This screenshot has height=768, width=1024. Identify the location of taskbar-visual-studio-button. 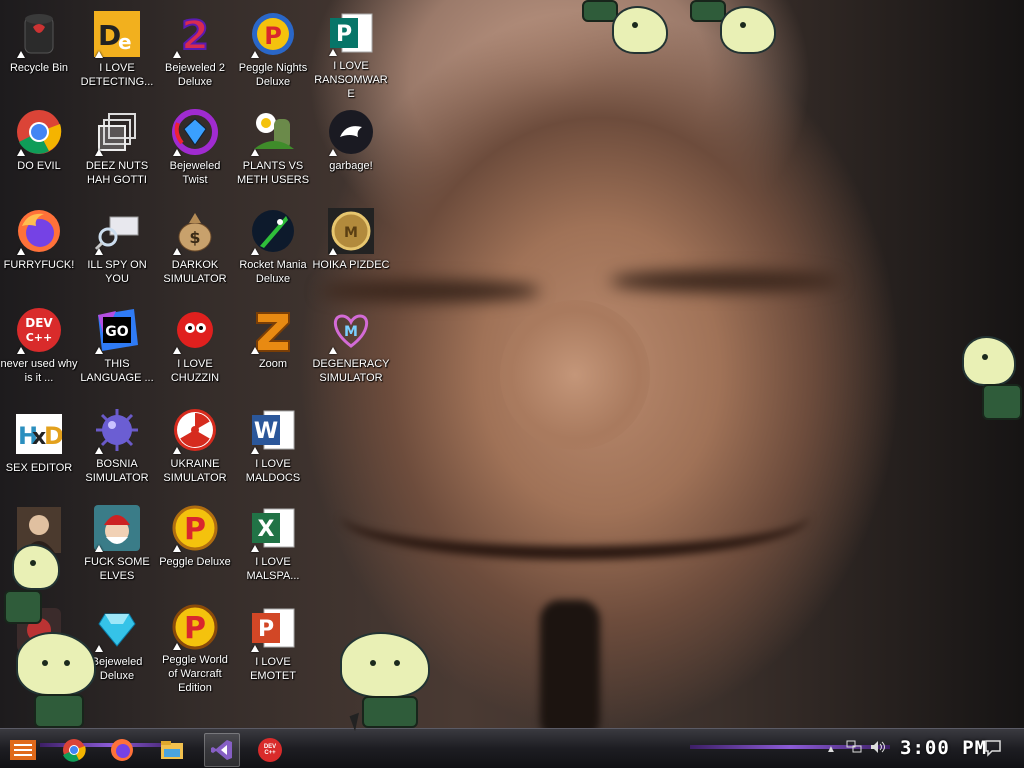
(222, 750).